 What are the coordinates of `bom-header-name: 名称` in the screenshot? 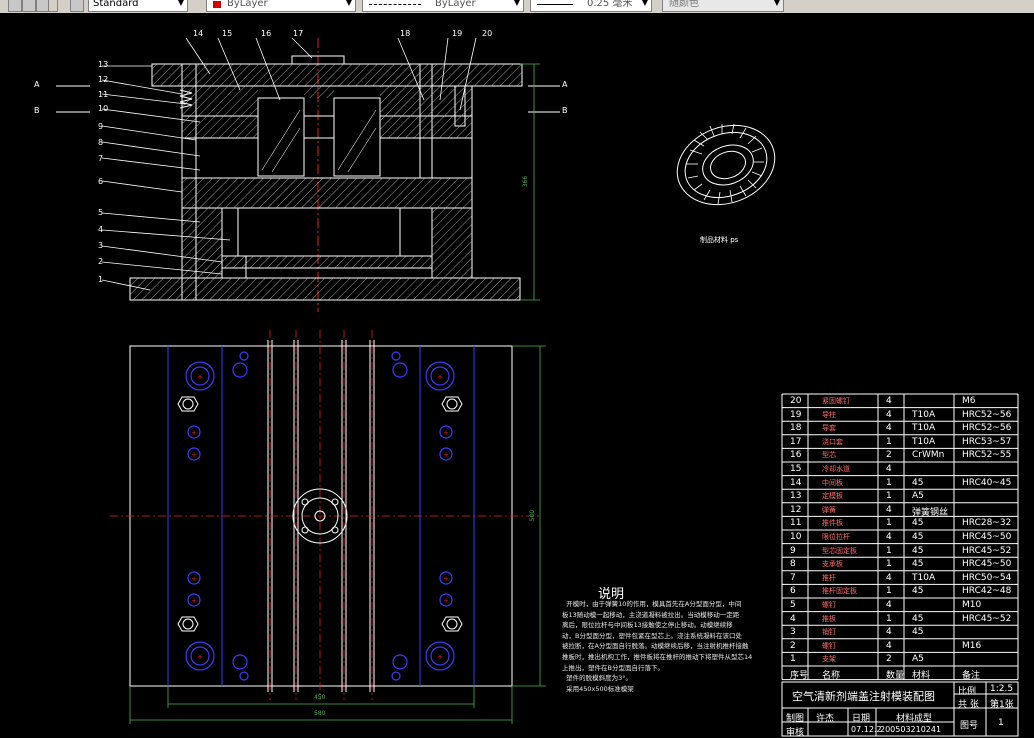 It's located at (831, 676).